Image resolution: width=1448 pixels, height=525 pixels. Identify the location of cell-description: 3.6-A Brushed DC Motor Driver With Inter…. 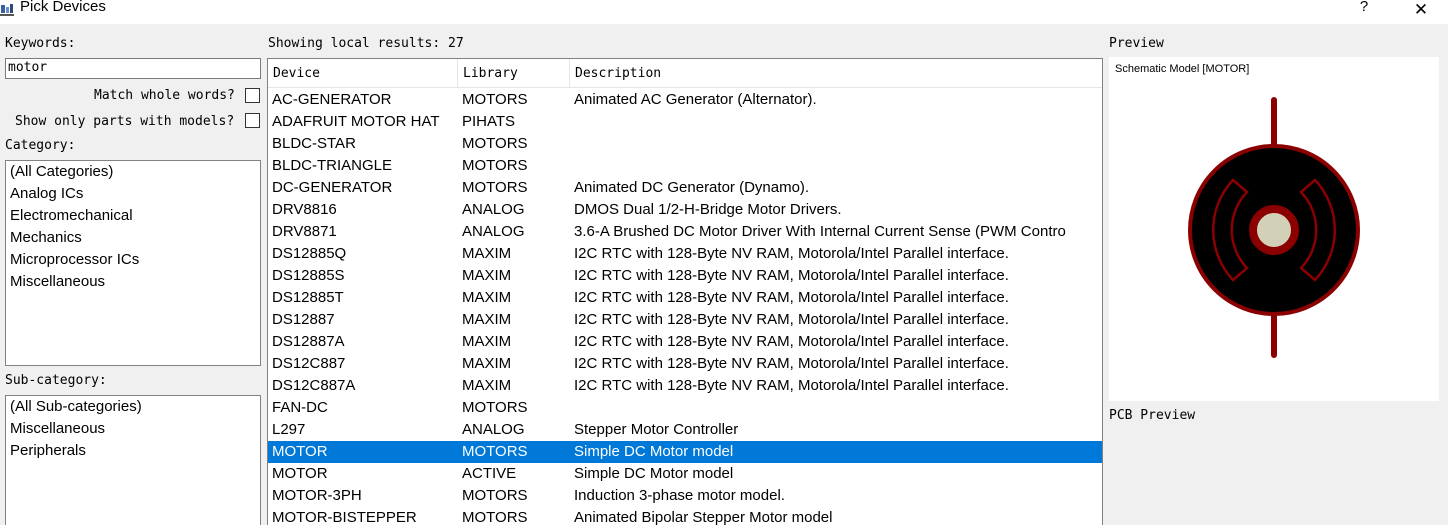
(820, 231).